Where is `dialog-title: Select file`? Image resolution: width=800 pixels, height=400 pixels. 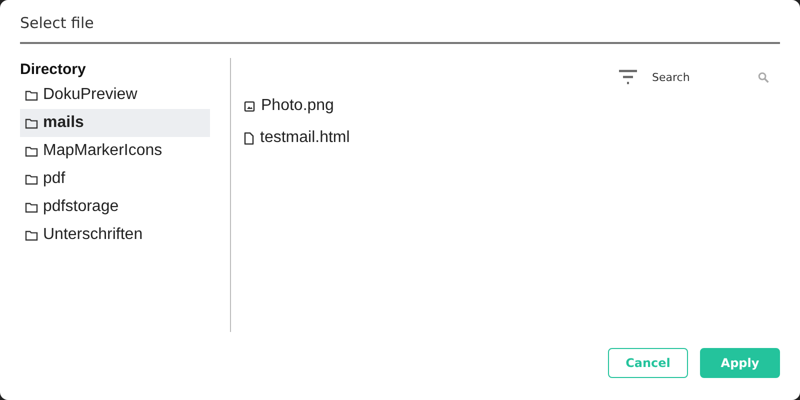
dialog-title: Select file is located at coordinates (400, 29).